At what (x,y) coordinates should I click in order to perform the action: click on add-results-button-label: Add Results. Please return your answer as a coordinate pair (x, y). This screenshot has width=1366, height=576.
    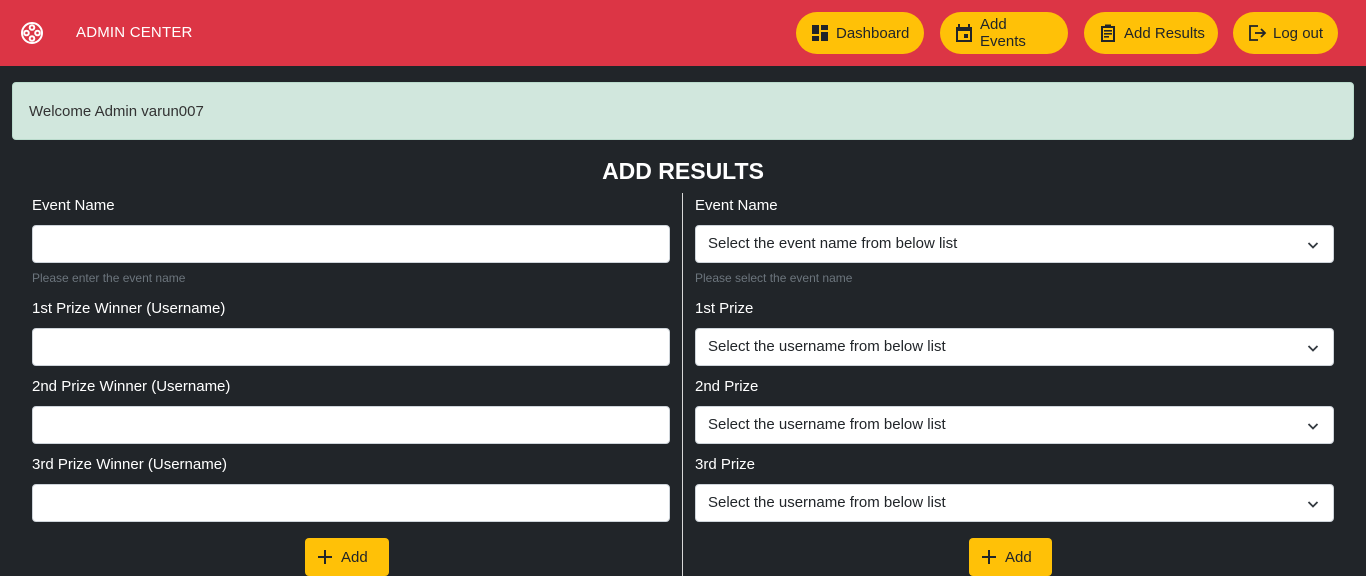
    Looking at the image, I should click on (1164, 33).